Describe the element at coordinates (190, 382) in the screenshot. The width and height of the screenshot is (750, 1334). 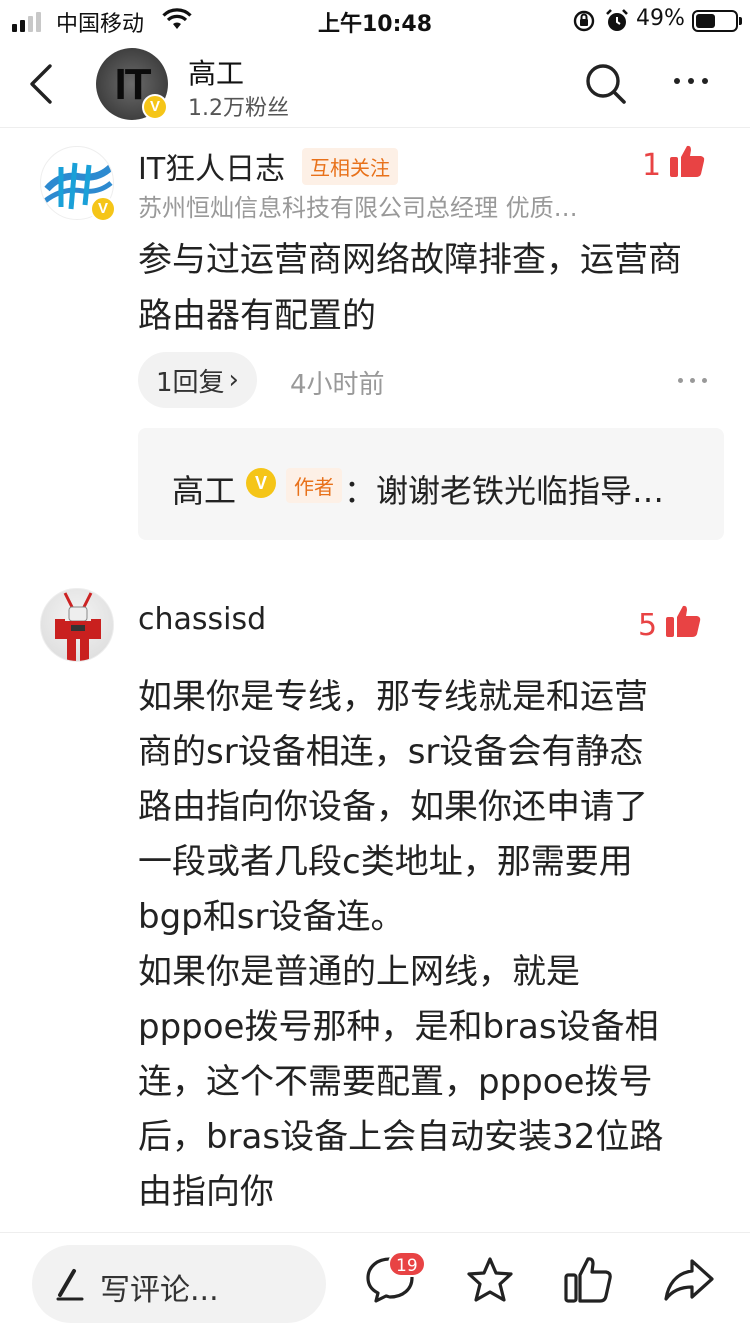
I see `reply-count: 1回复` at that location.